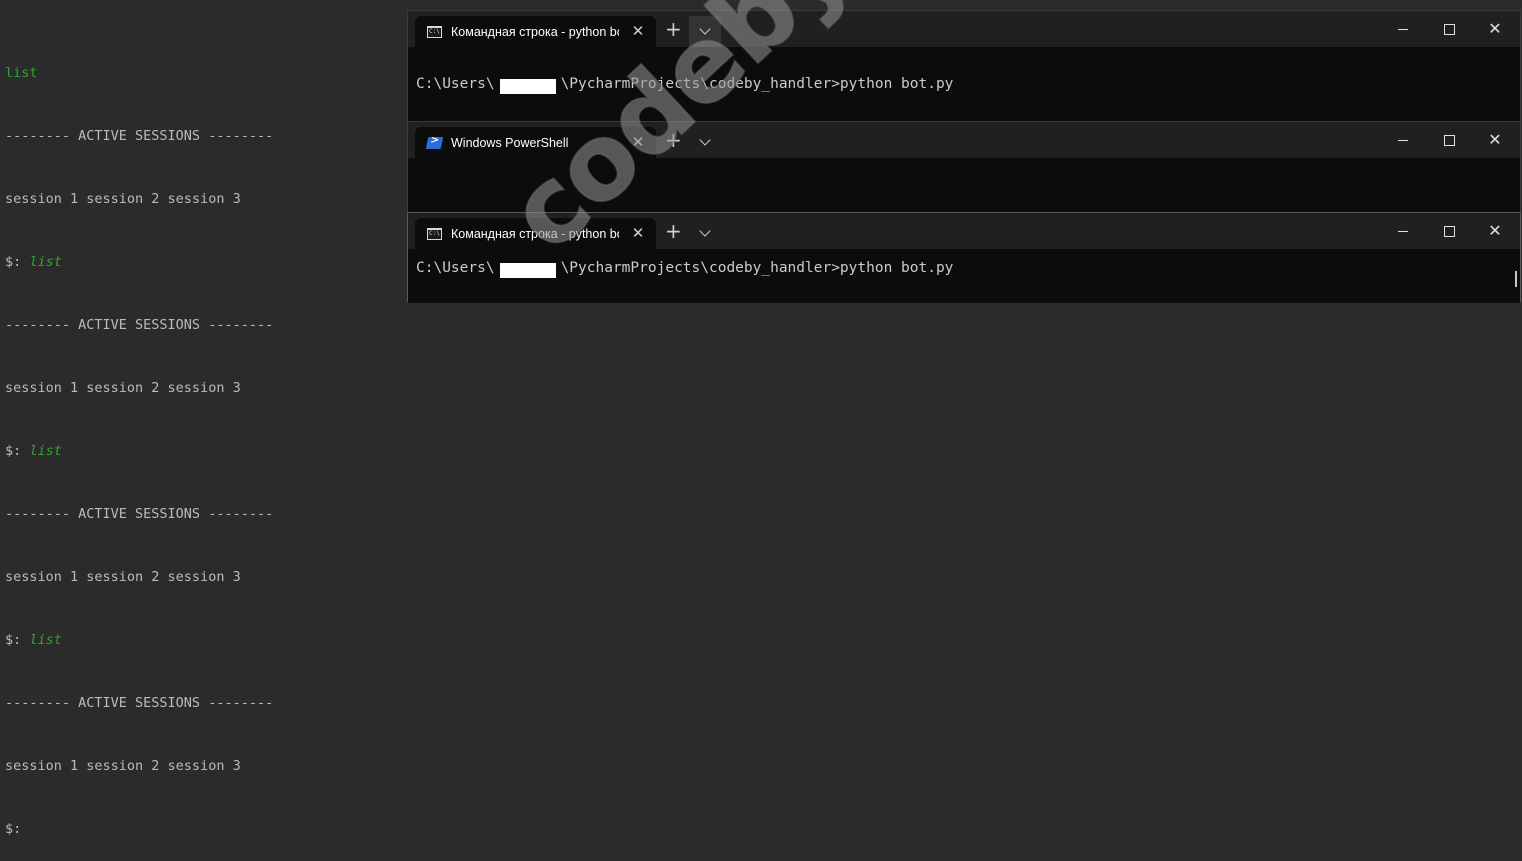 The width and height of the screenshot is (1522, 861). What do you see at coordinates (510, 142) in the screenshot?
I see `tab-title: Windows PowerShell` at bounding box center [510, 142].